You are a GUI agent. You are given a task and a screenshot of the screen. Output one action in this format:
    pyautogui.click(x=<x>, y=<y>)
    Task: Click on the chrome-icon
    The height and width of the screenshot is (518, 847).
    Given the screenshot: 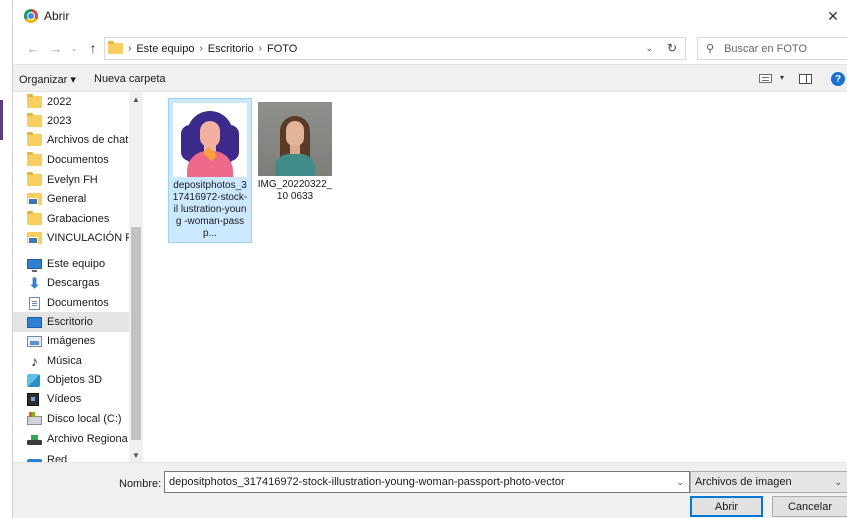 What is the action you would take?
    pyautogui.click(x=31, y=16)
    